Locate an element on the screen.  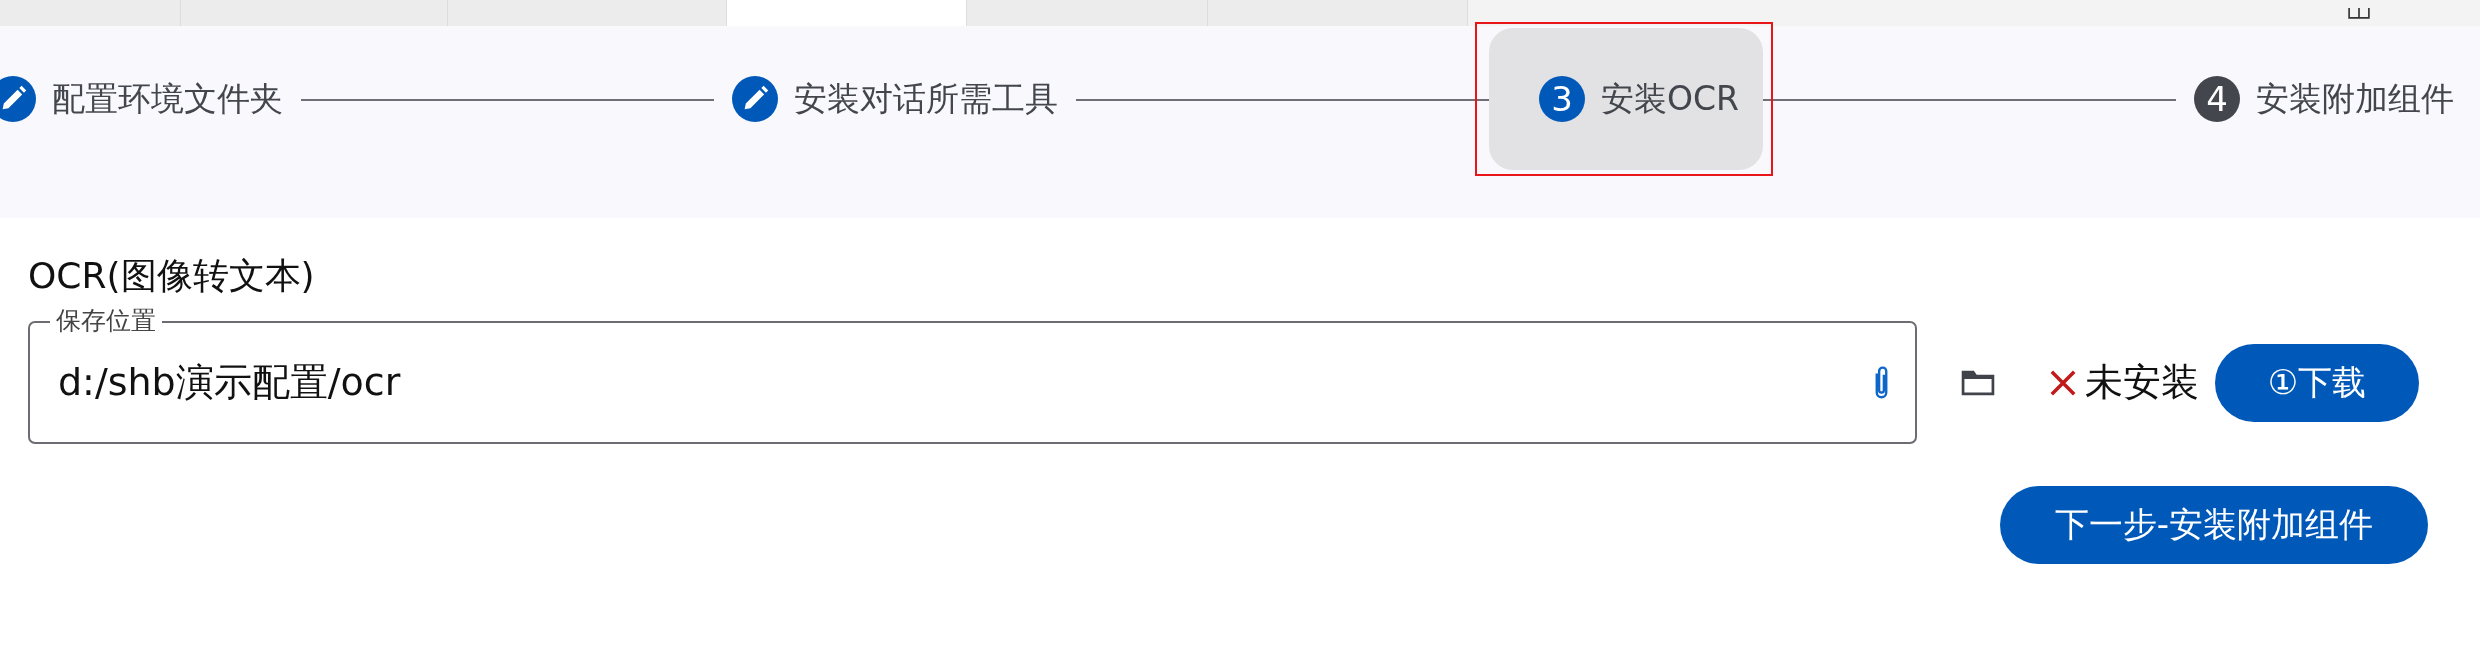
next-step-button: 下一步-安装附加组件 is located at coordinates (2214, 525).